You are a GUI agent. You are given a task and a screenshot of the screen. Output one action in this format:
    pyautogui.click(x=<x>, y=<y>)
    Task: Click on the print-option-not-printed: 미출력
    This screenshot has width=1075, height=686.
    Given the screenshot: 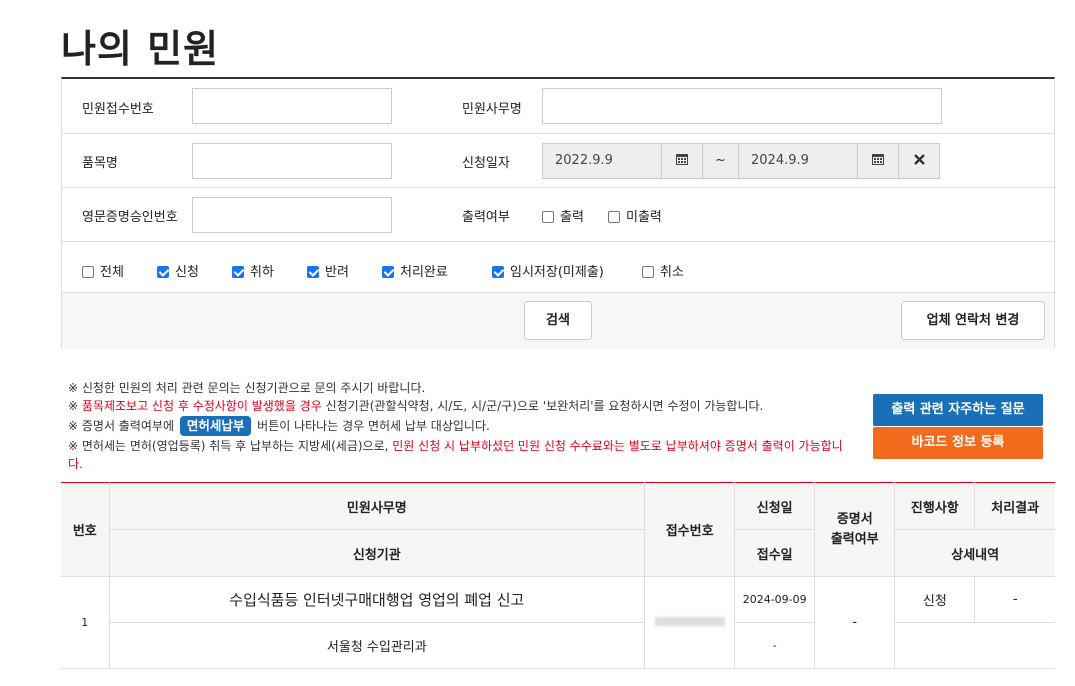 What is the action you would take?
    pyautogui.click(x=635, y=215)
    